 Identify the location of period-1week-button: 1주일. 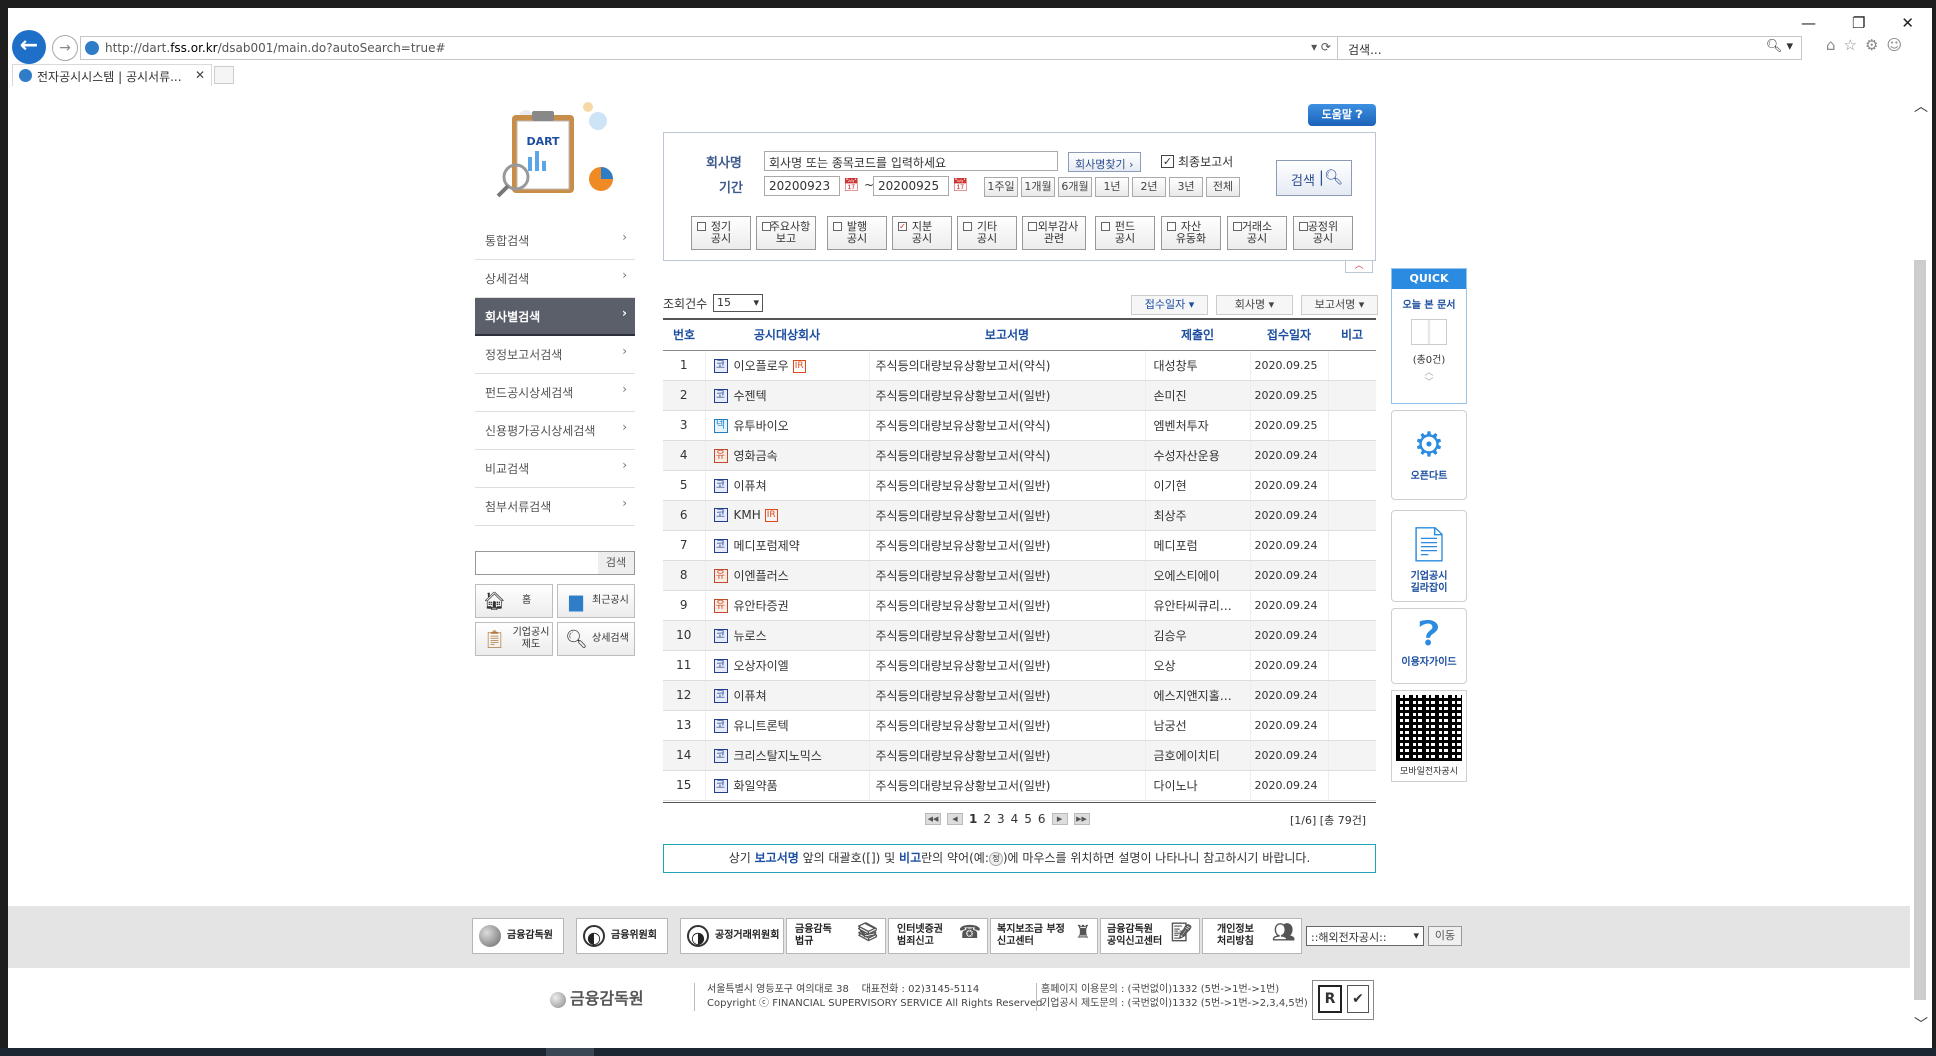
(1001, 187).